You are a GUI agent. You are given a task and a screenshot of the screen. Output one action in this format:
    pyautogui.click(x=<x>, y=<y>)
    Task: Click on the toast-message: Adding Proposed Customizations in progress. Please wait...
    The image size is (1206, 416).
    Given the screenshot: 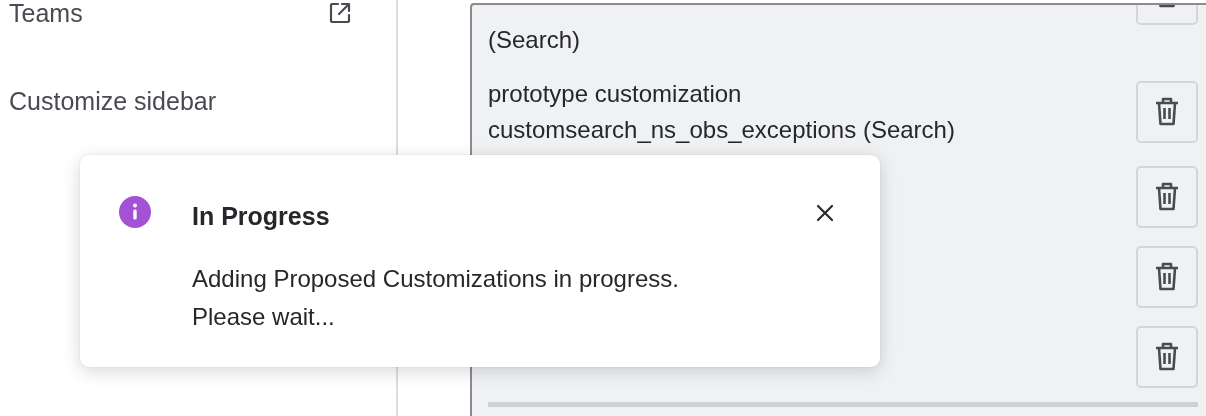 What is the action you would take?
    pyautogui.click(x=436, y=298)
    